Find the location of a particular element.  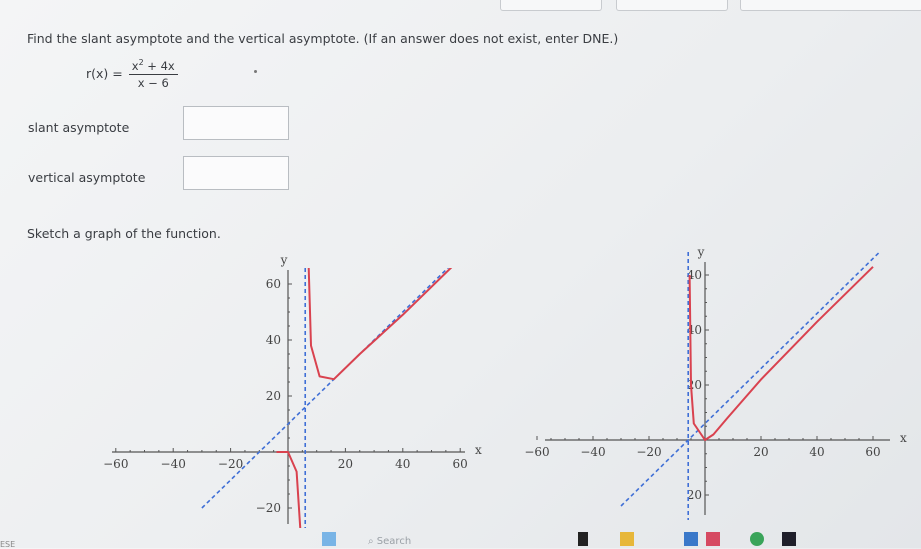

chrome-icon is located at coordinates (757, 539).